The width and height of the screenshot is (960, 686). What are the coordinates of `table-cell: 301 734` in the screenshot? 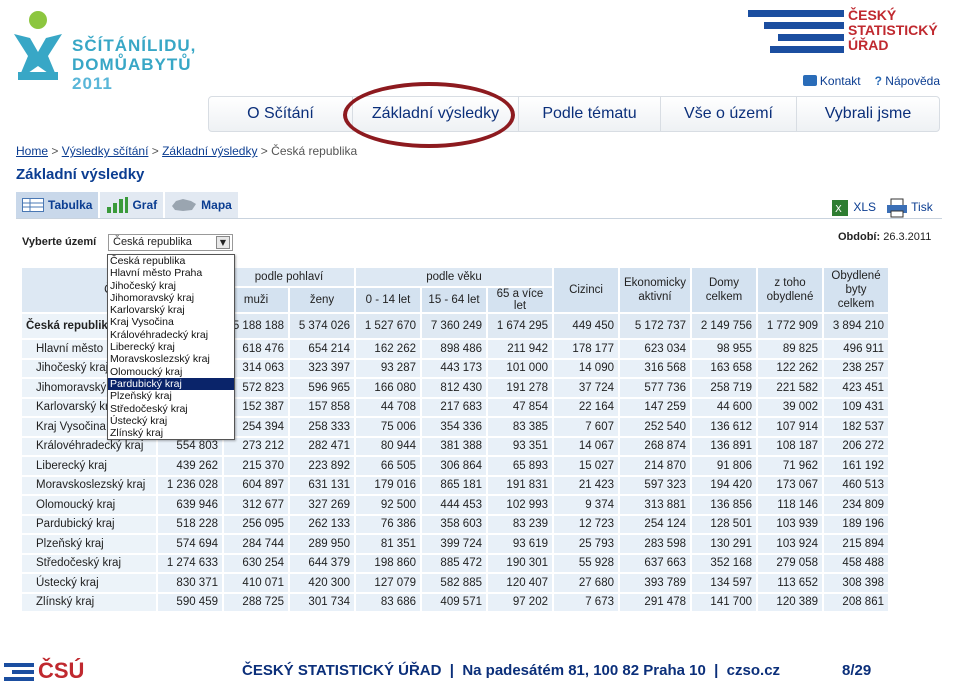 It's located at (322, 602).